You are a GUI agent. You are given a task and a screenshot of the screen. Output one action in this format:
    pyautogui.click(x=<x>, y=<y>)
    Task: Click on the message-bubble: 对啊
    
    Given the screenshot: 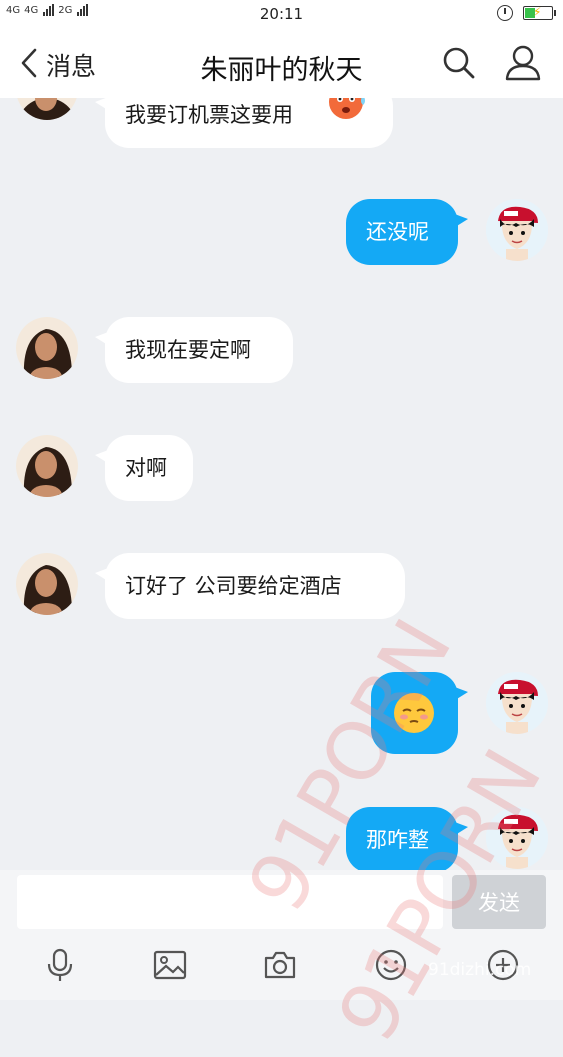 What is the action you would take?
    pyautogui.click(x=144, y=468)
    